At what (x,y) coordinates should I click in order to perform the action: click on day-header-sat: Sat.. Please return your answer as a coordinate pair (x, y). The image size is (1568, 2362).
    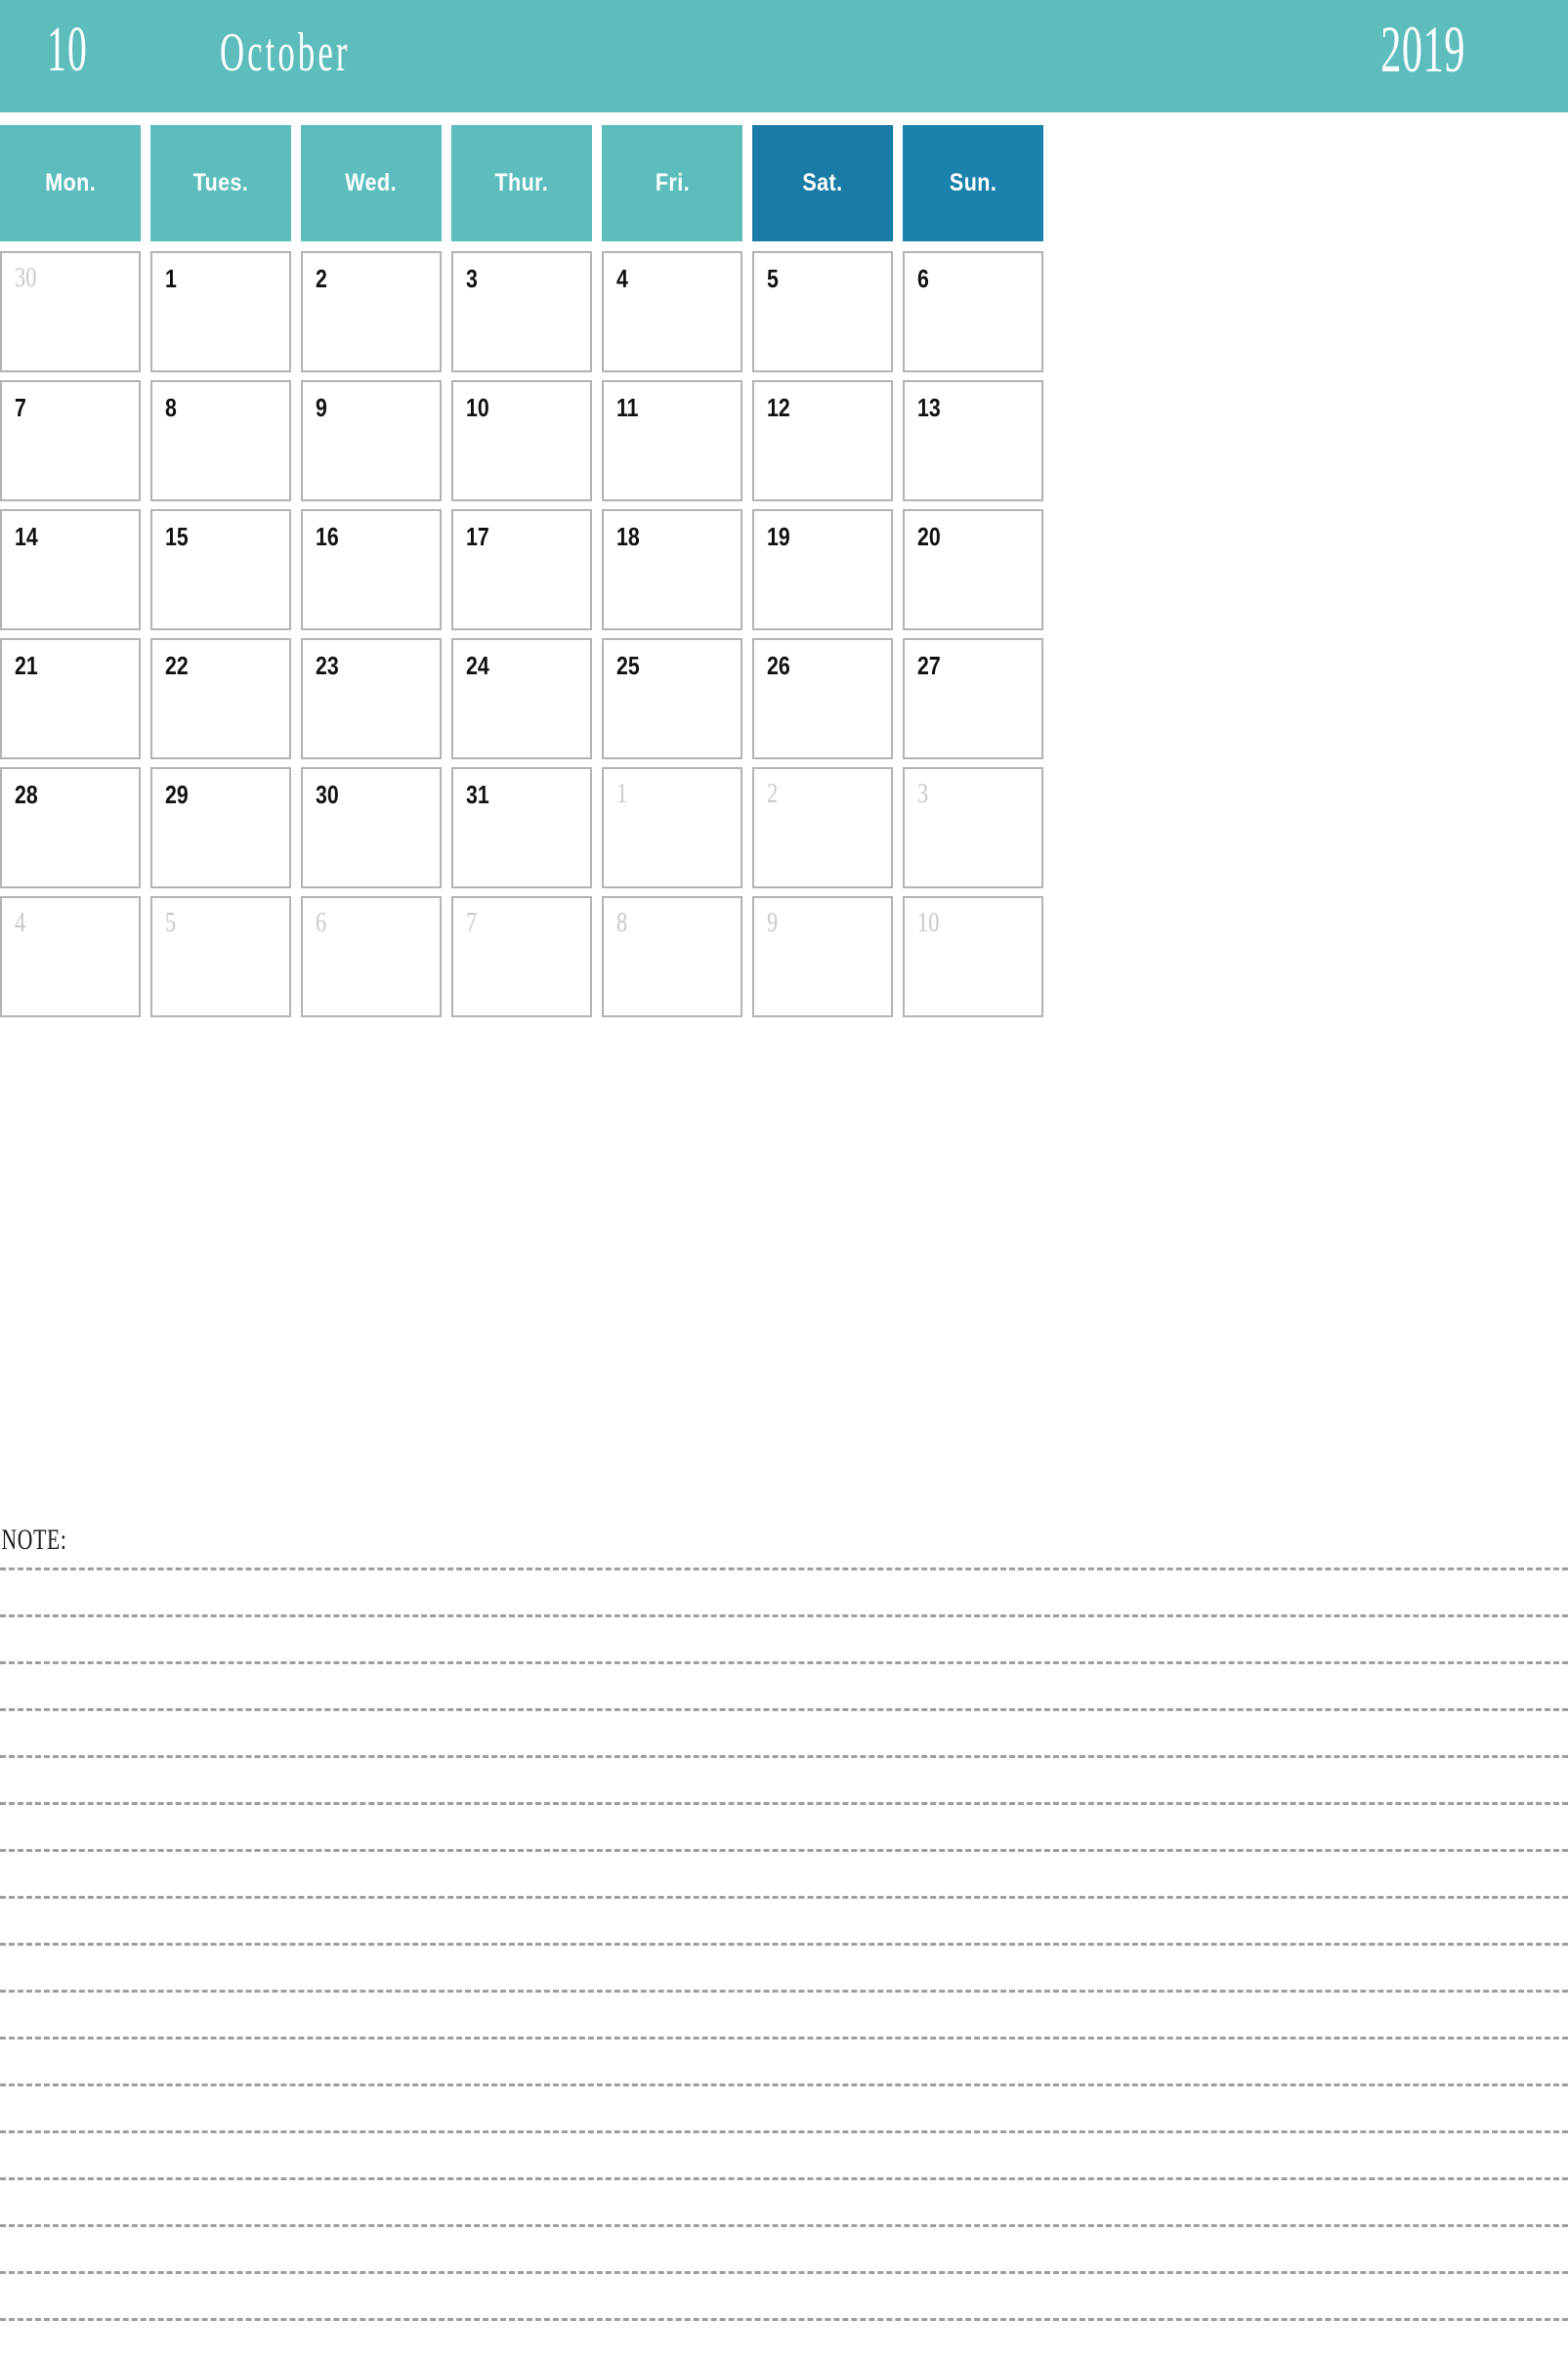
    Looking at the image, I should click on (822, 183).